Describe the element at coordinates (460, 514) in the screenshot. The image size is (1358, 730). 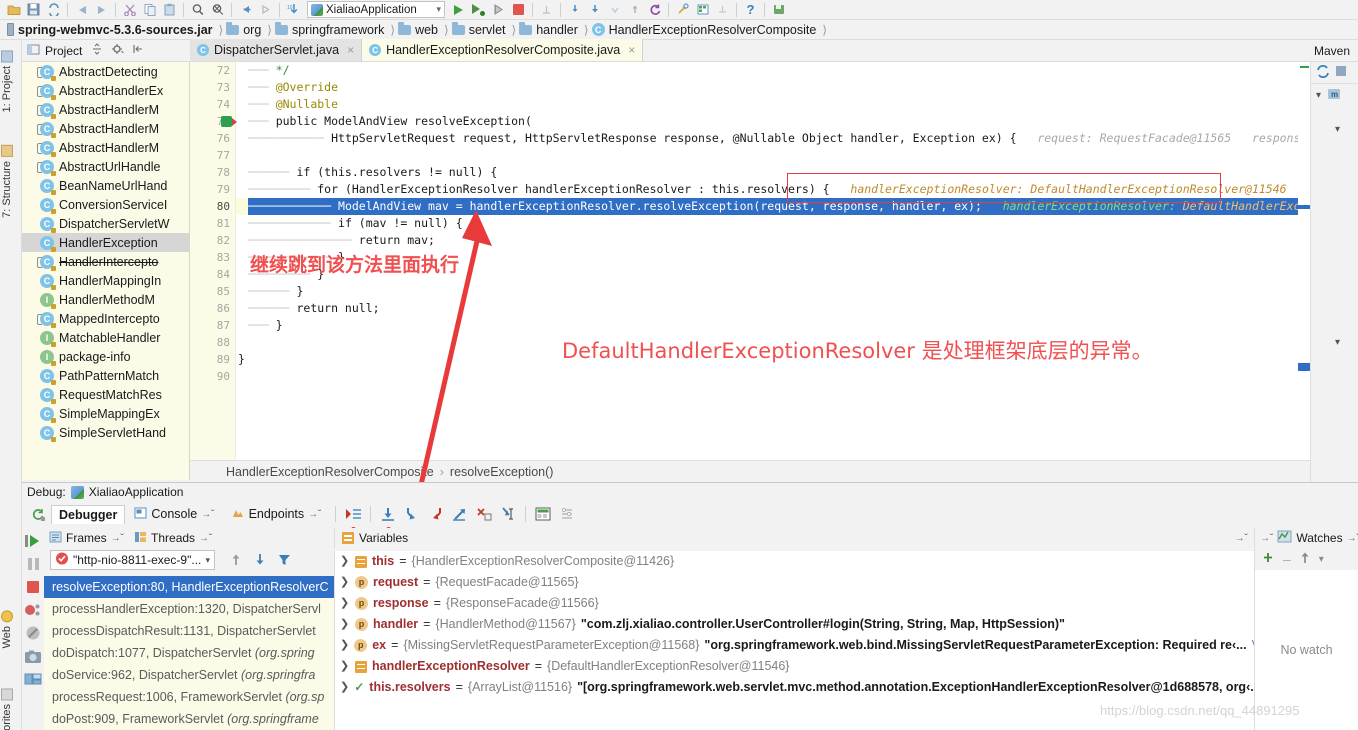
I see `step-out-icon` at that location.